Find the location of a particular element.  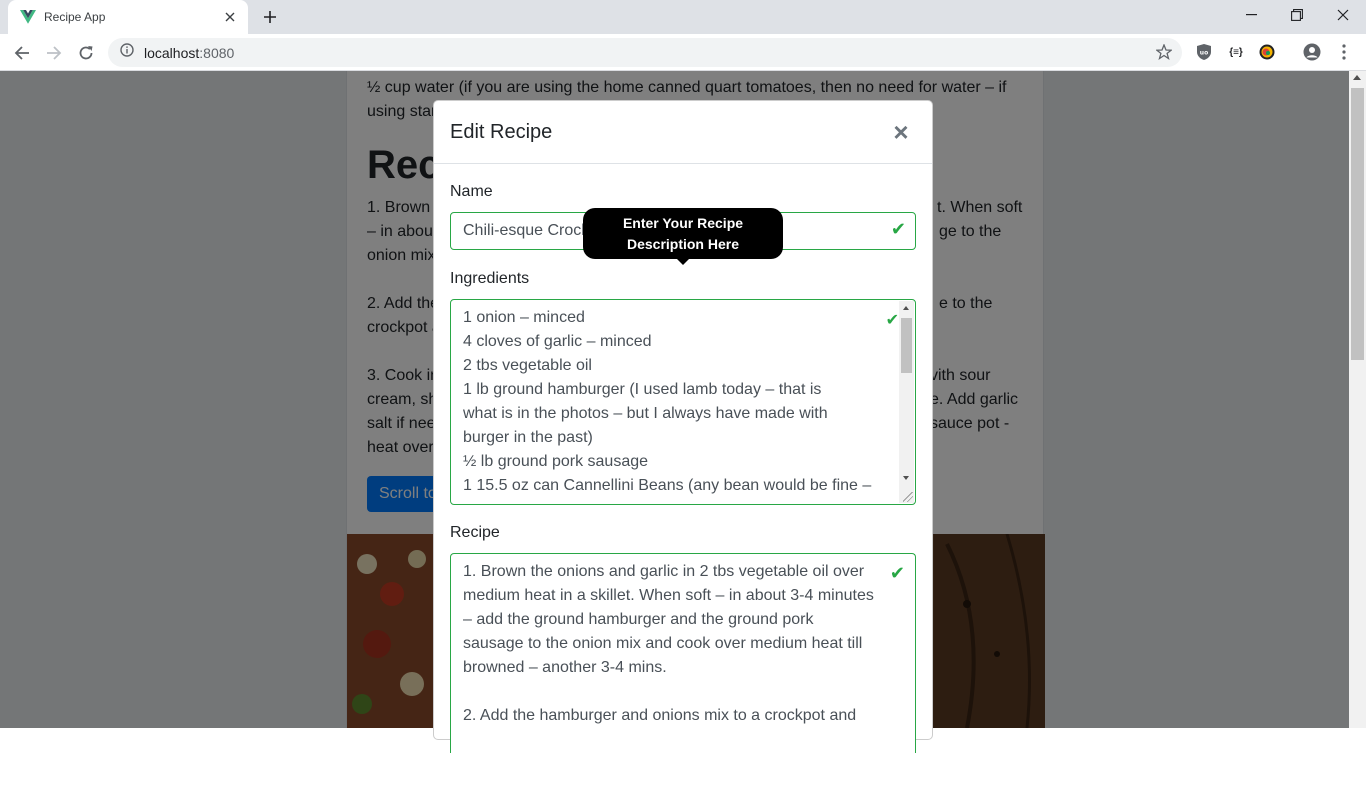

json-ext-icon: {≡} is located at coordinates (1236, 52).